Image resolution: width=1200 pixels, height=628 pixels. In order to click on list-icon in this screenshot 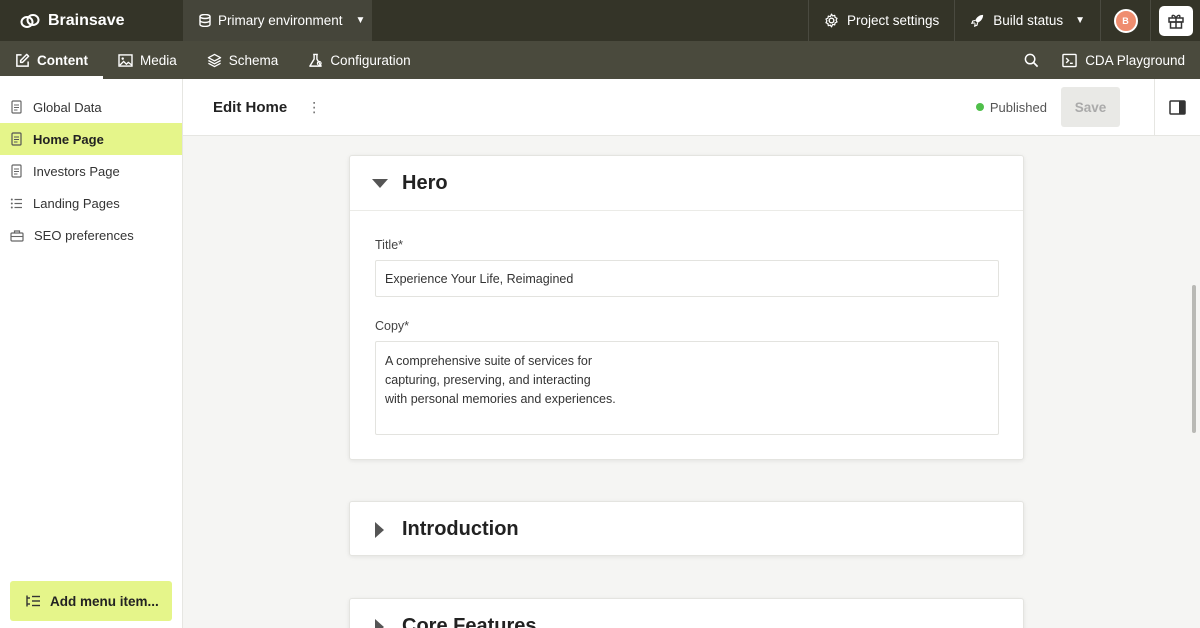, I will do `click(16, 203)`.